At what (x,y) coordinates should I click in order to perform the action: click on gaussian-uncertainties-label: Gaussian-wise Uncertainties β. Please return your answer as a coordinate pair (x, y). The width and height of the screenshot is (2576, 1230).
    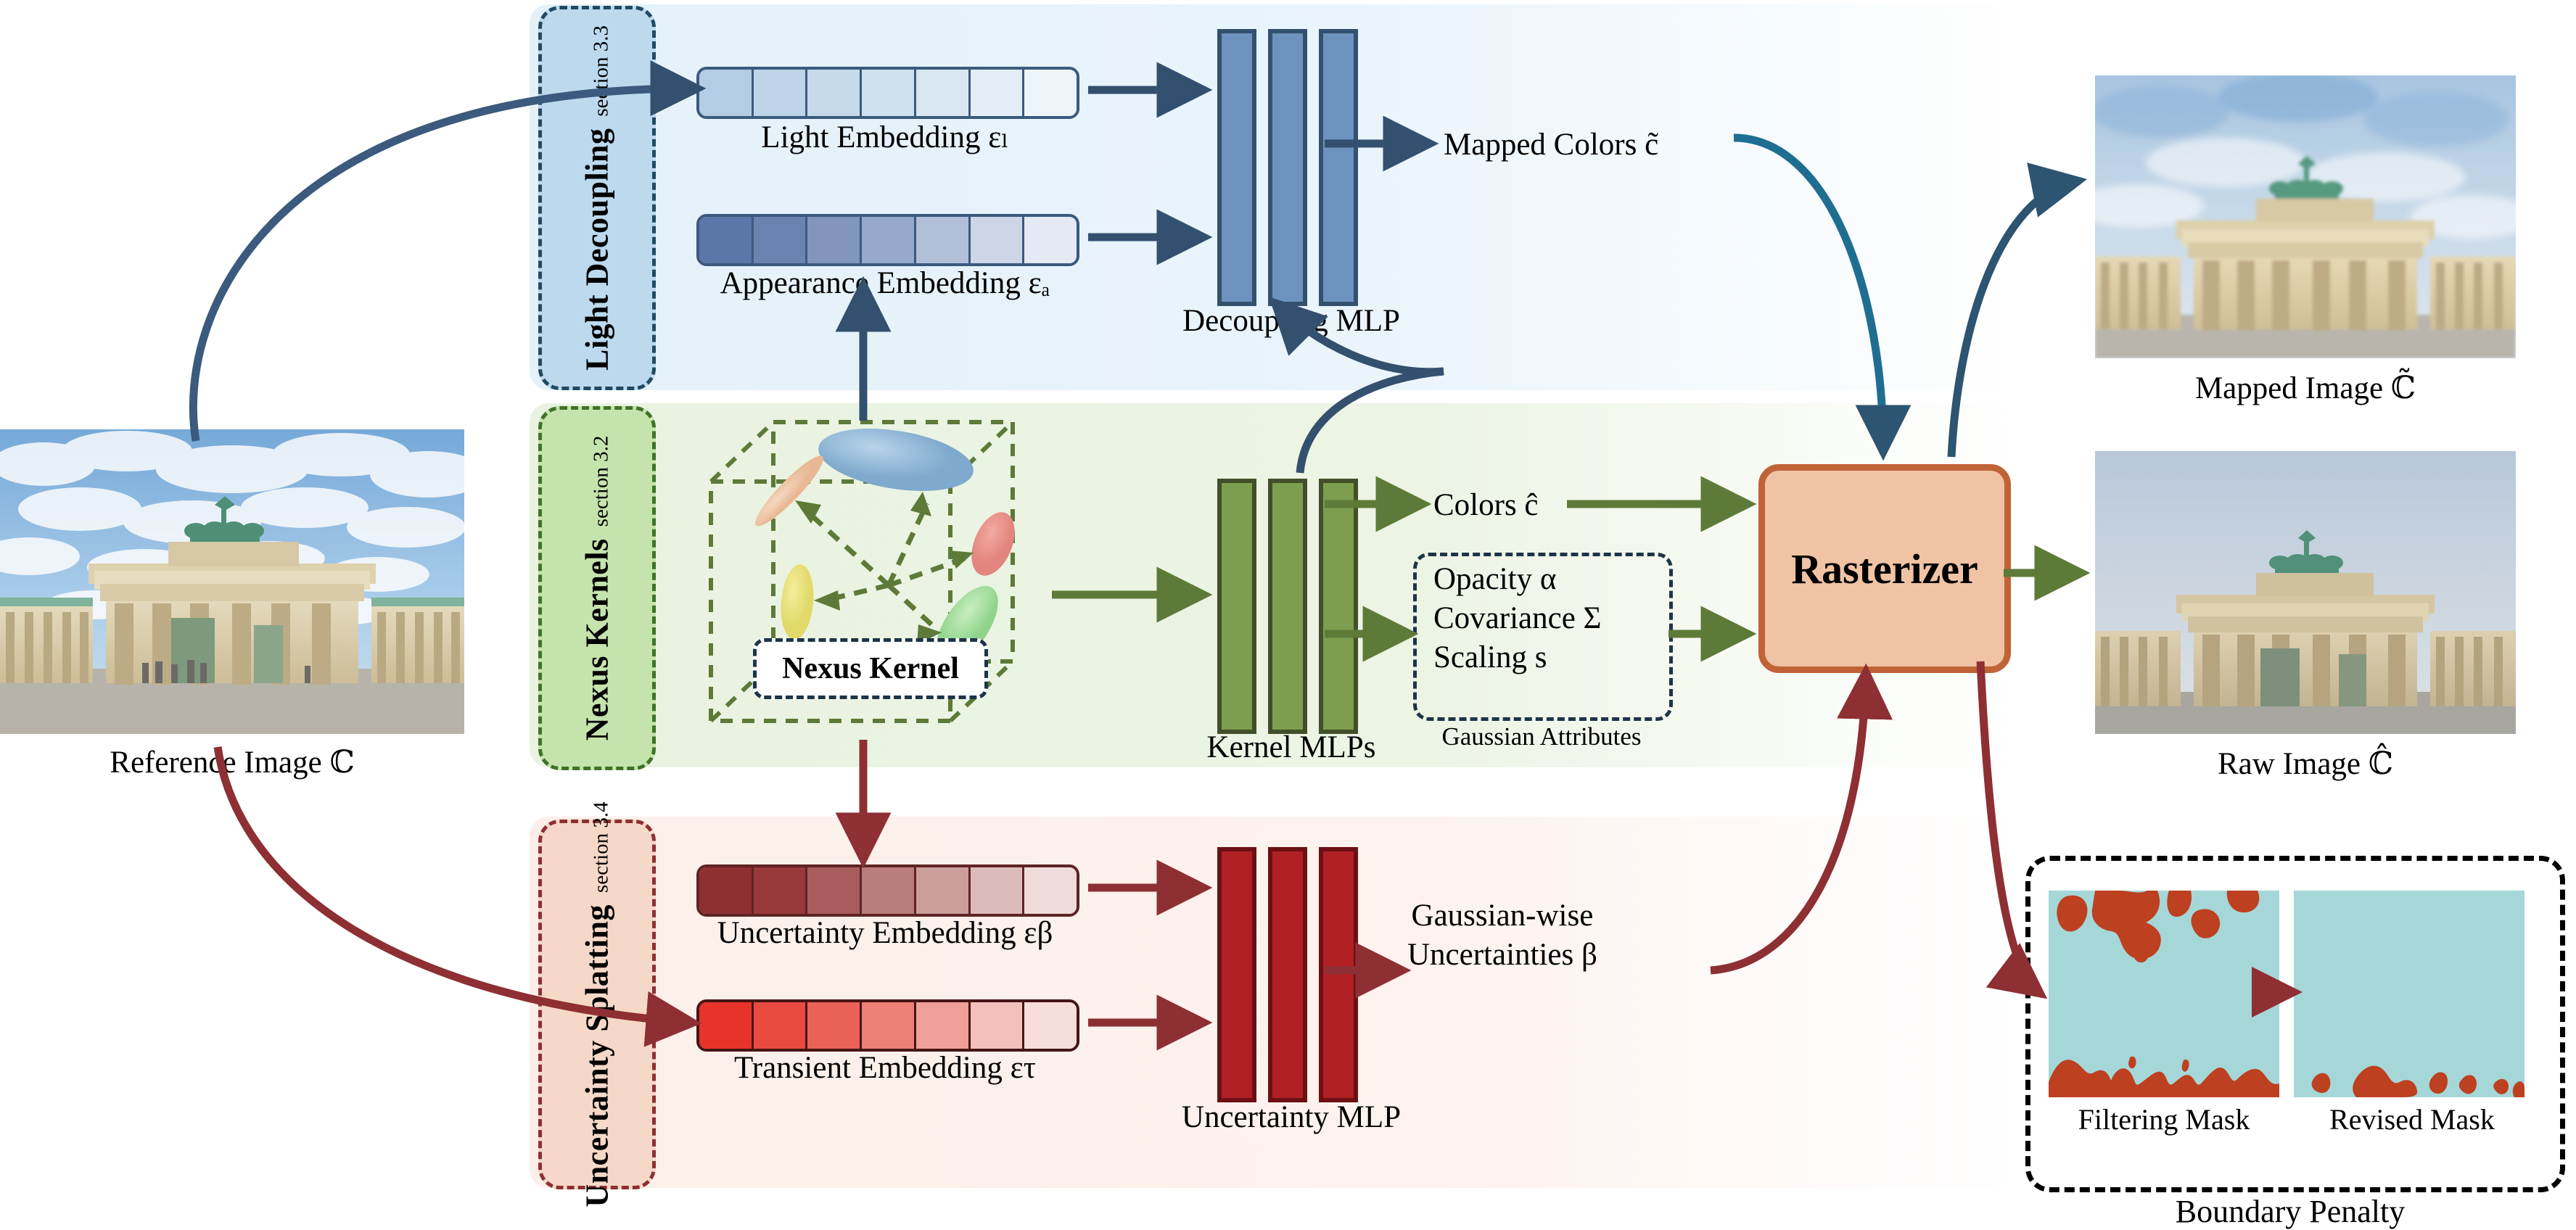
    Looking at the image, I should click on (1502, 935).